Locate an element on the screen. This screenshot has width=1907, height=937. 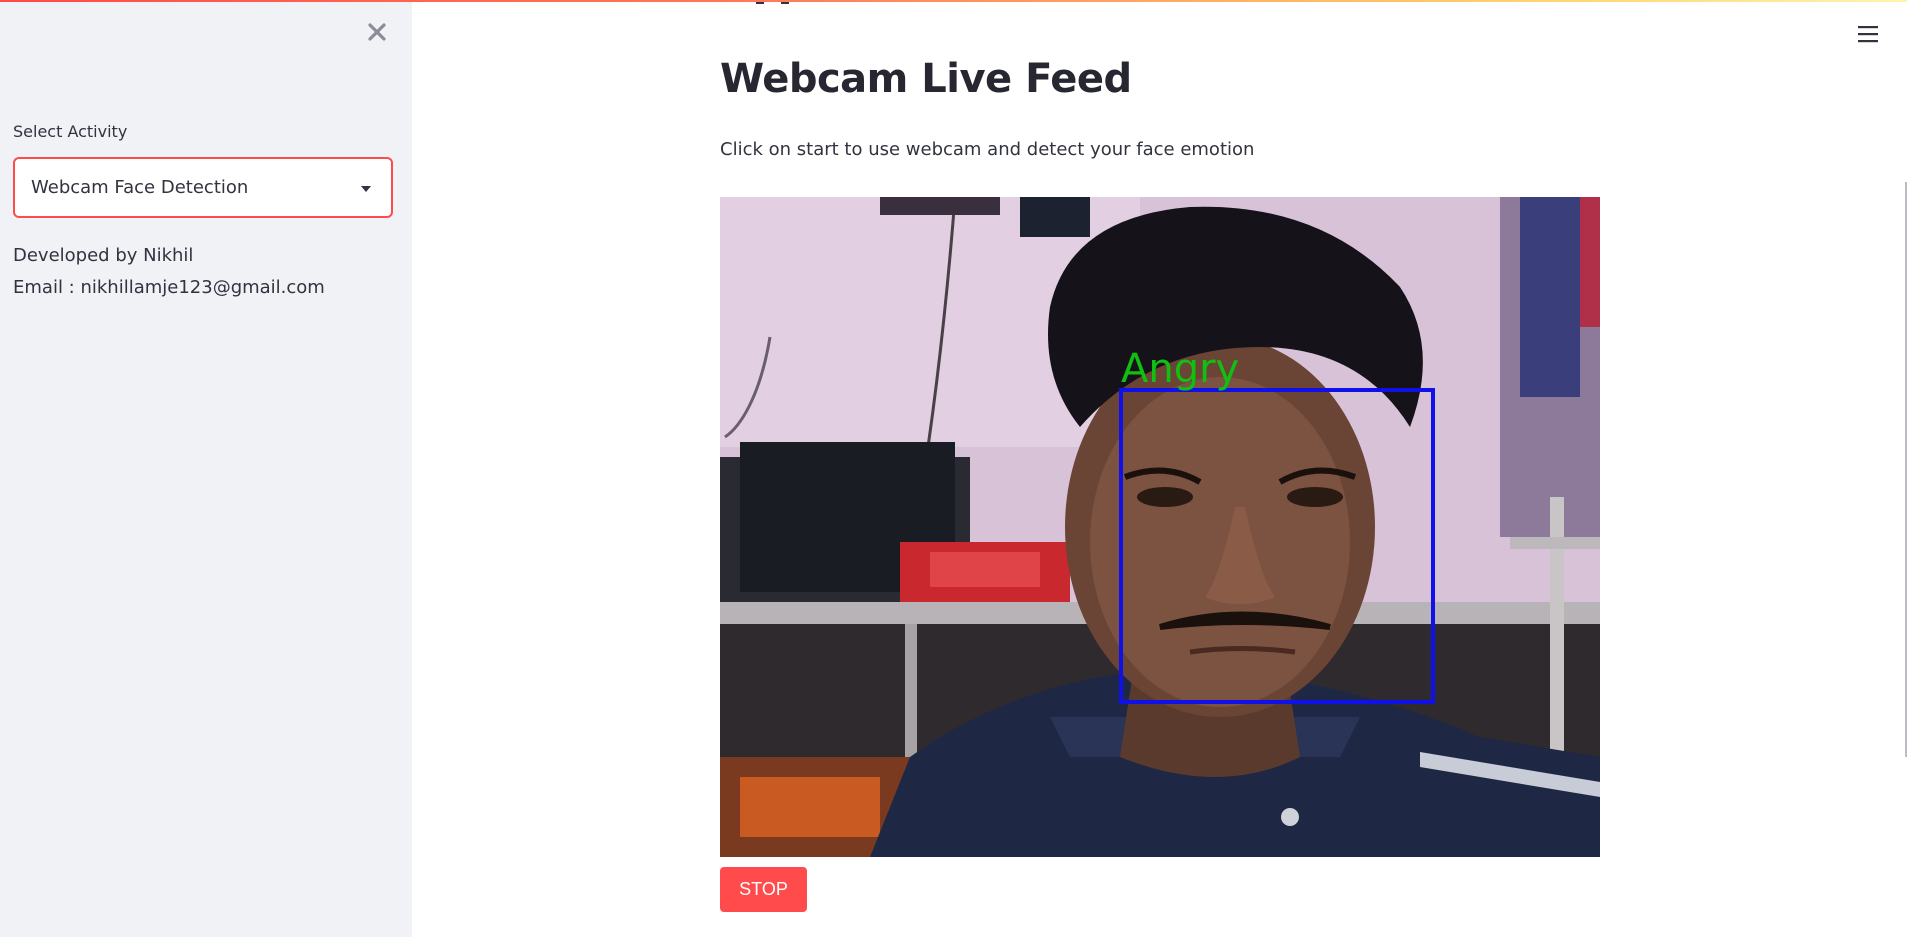
activity-select-value: Webcam Face Detection is located at coordinates (140, 187).